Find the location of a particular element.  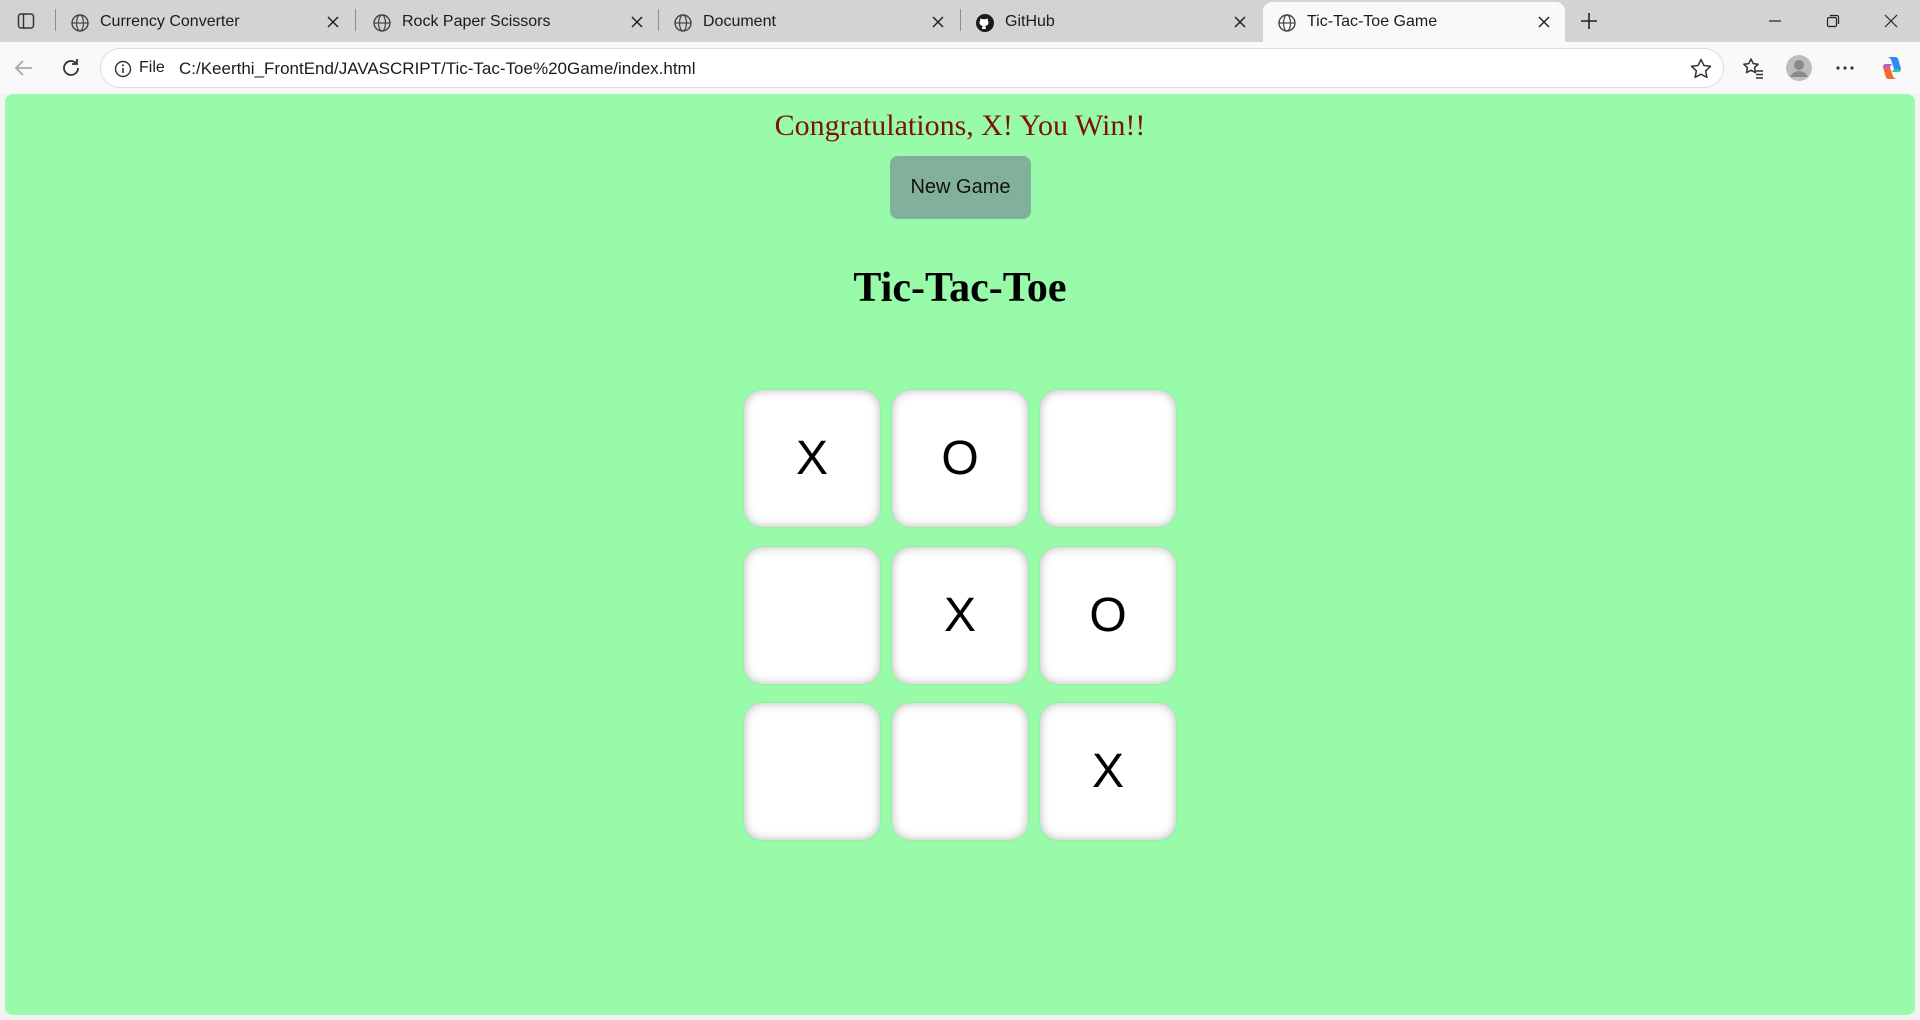

tab-currency-converter: Currency Converter is located at coordinates (205, 21).